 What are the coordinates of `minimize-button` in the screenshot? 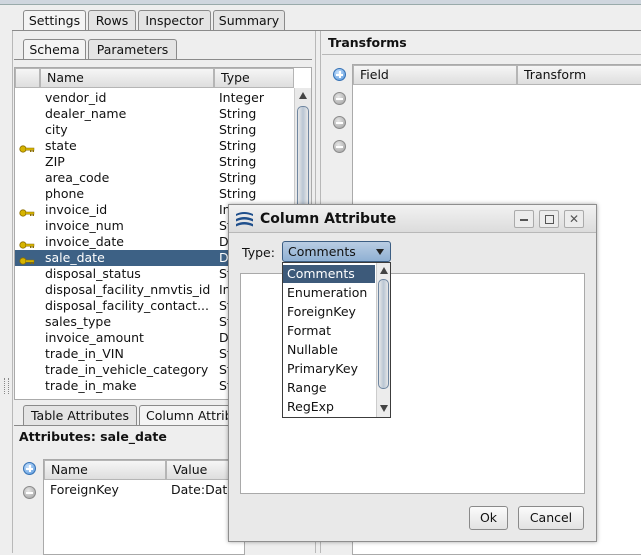 It's located at (524, 219).